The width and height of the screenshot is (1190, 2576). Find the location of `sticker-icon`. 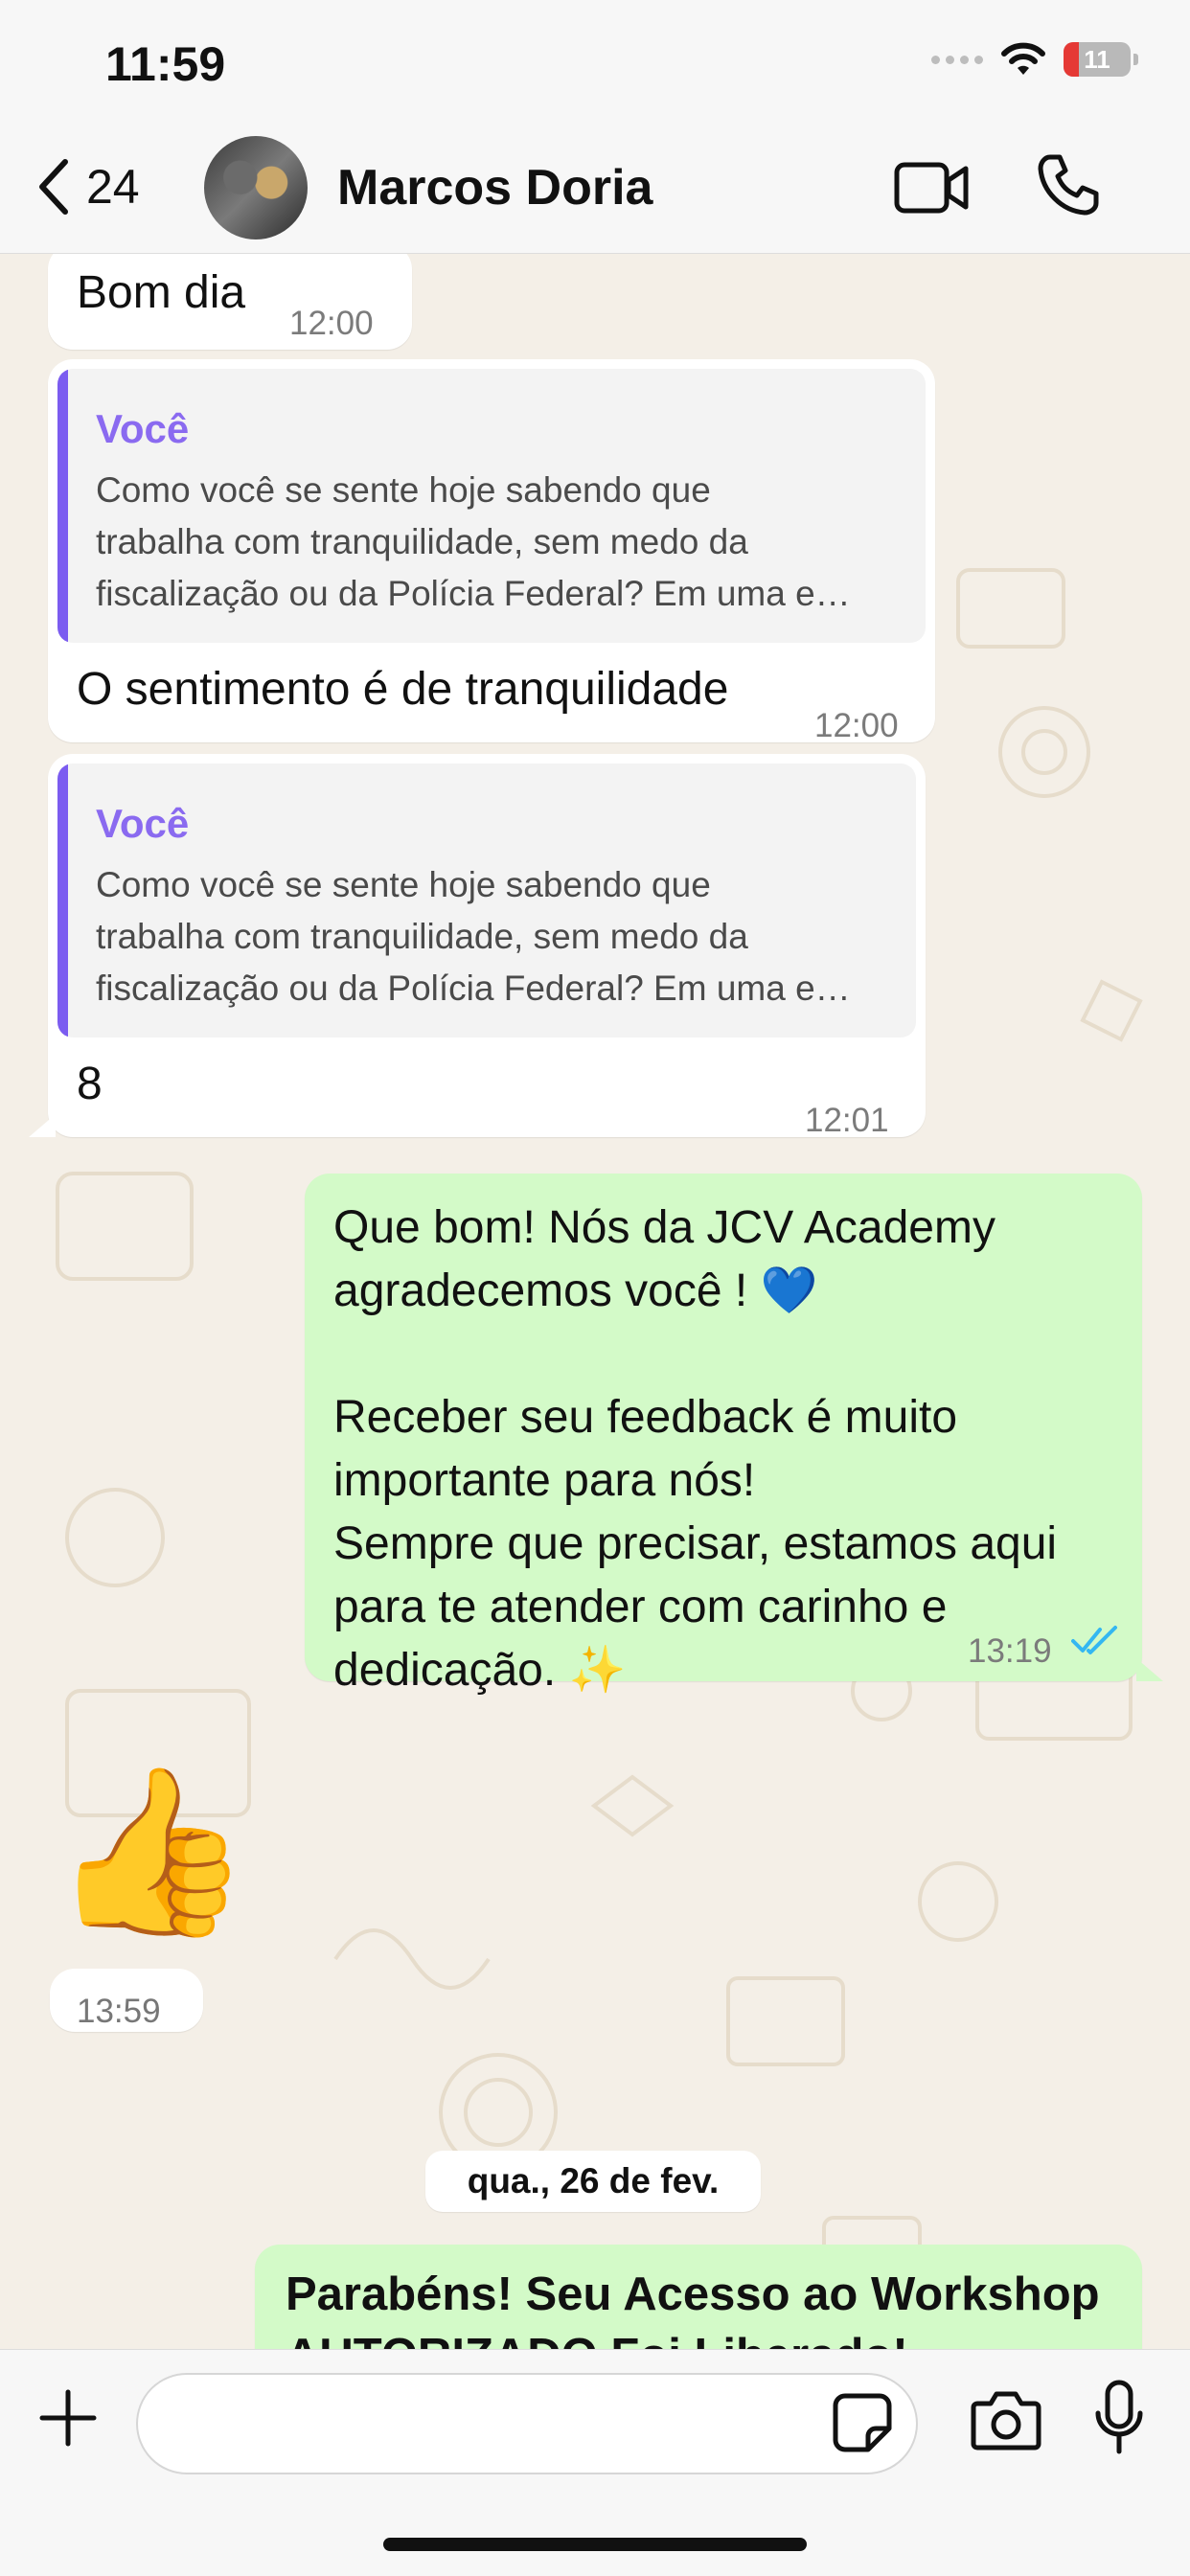

sticker-icon is located at coordinates (863, 2423).